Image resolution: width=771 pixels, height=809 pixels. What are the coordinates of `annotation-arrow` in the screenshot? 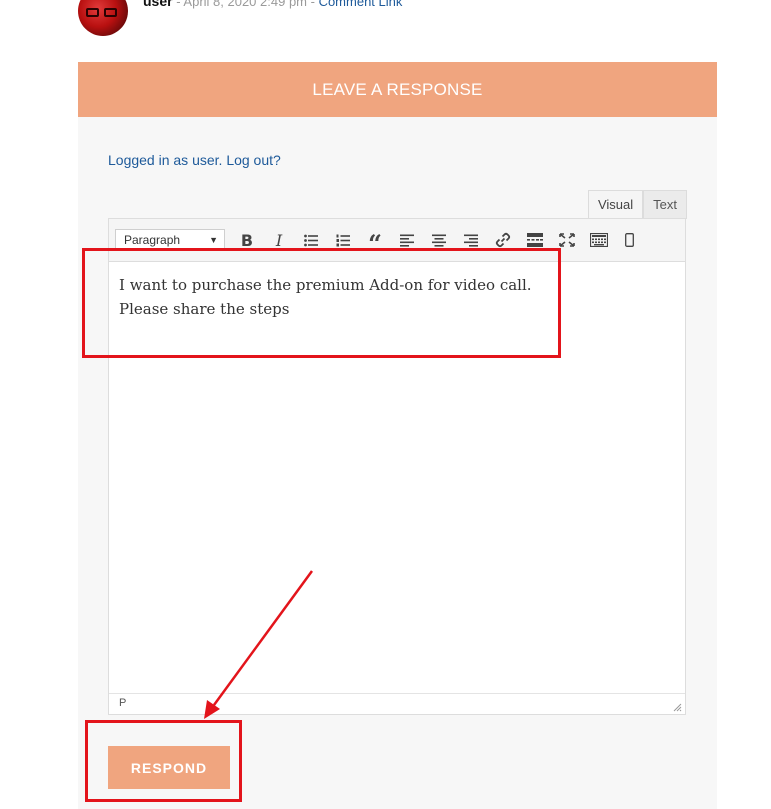 It's located at (259, 644).